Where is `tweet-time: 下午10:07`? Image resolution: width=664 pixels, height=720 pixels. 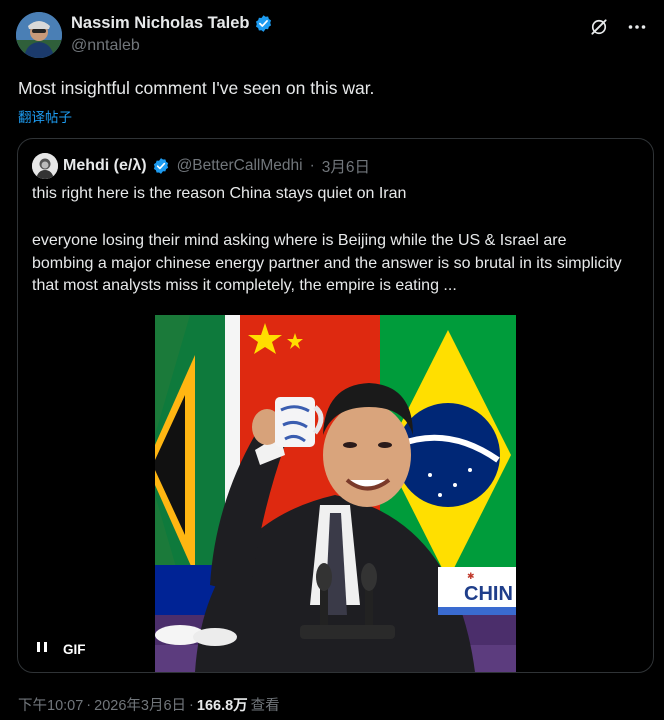 tweet-time: 下午10:07 is located at coordinates (50, 704).